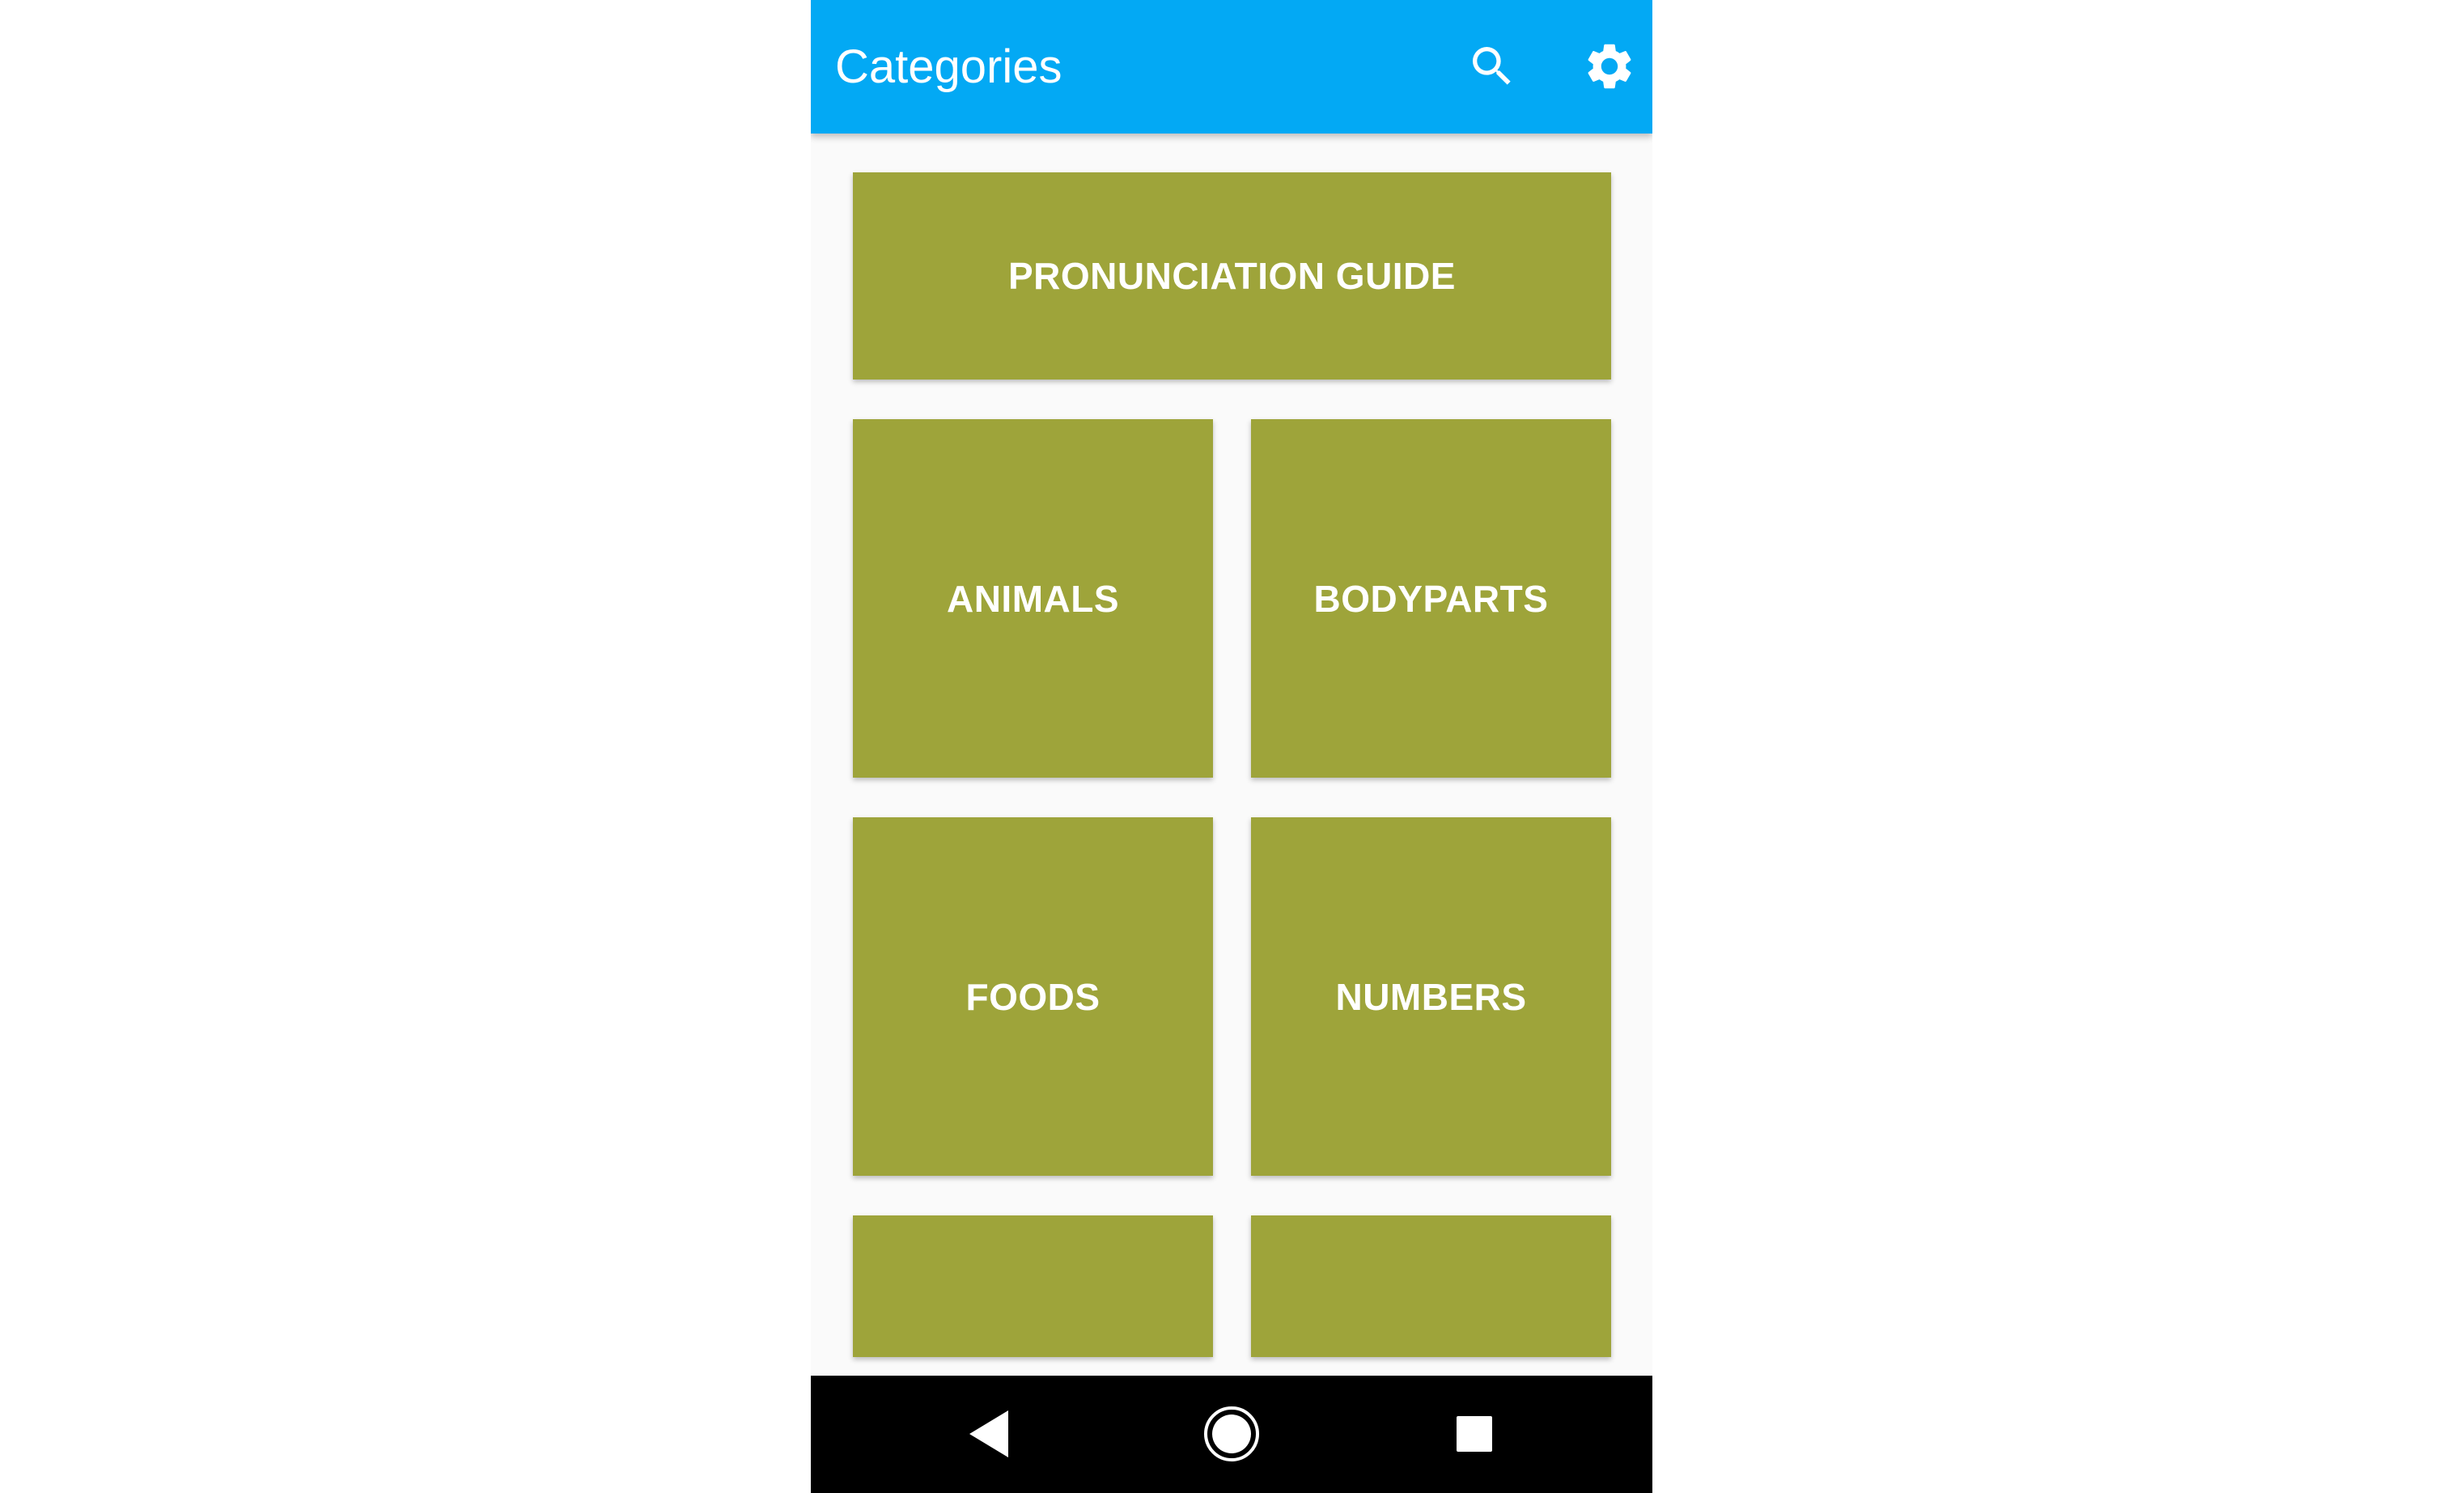 The height and width of the screenshot is (1493, 2464). I want to click on category-tile-label: PRONUNCIATION GUIDE, so click(1232, 276).